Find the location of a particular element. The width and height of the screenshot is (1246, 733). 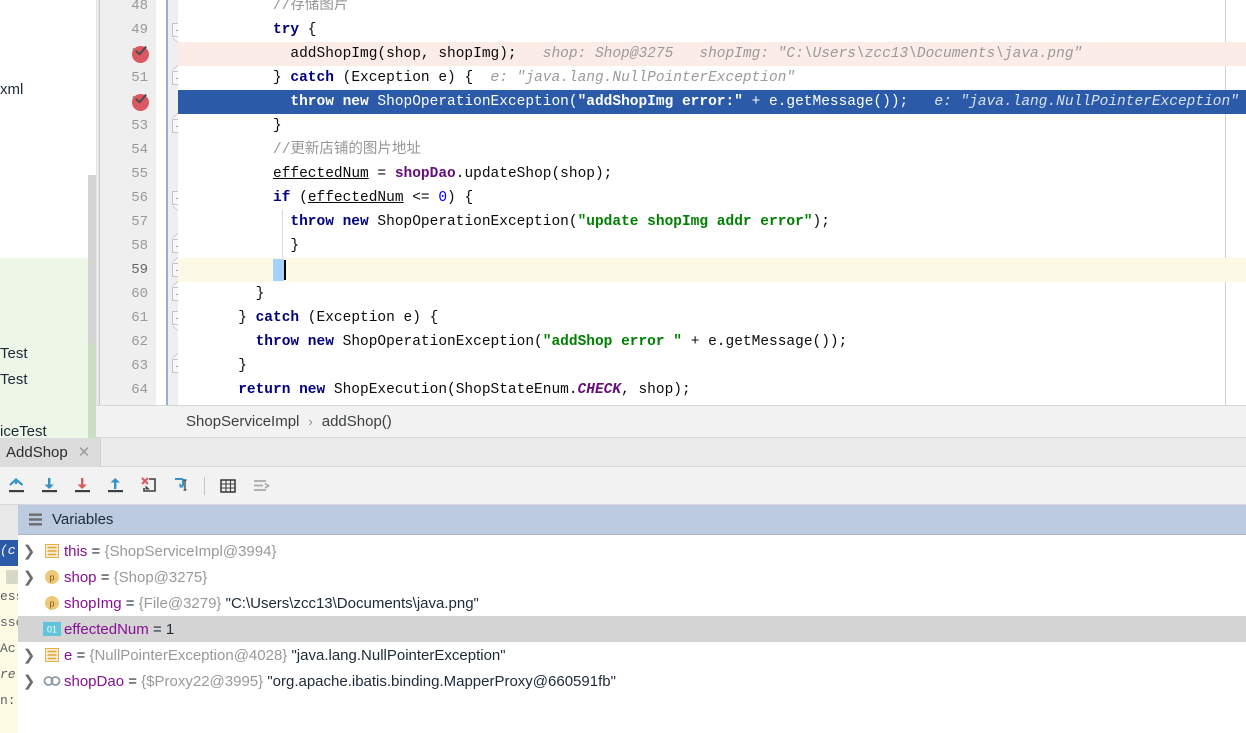

code-token: ( is located at coordinates (299, 198).